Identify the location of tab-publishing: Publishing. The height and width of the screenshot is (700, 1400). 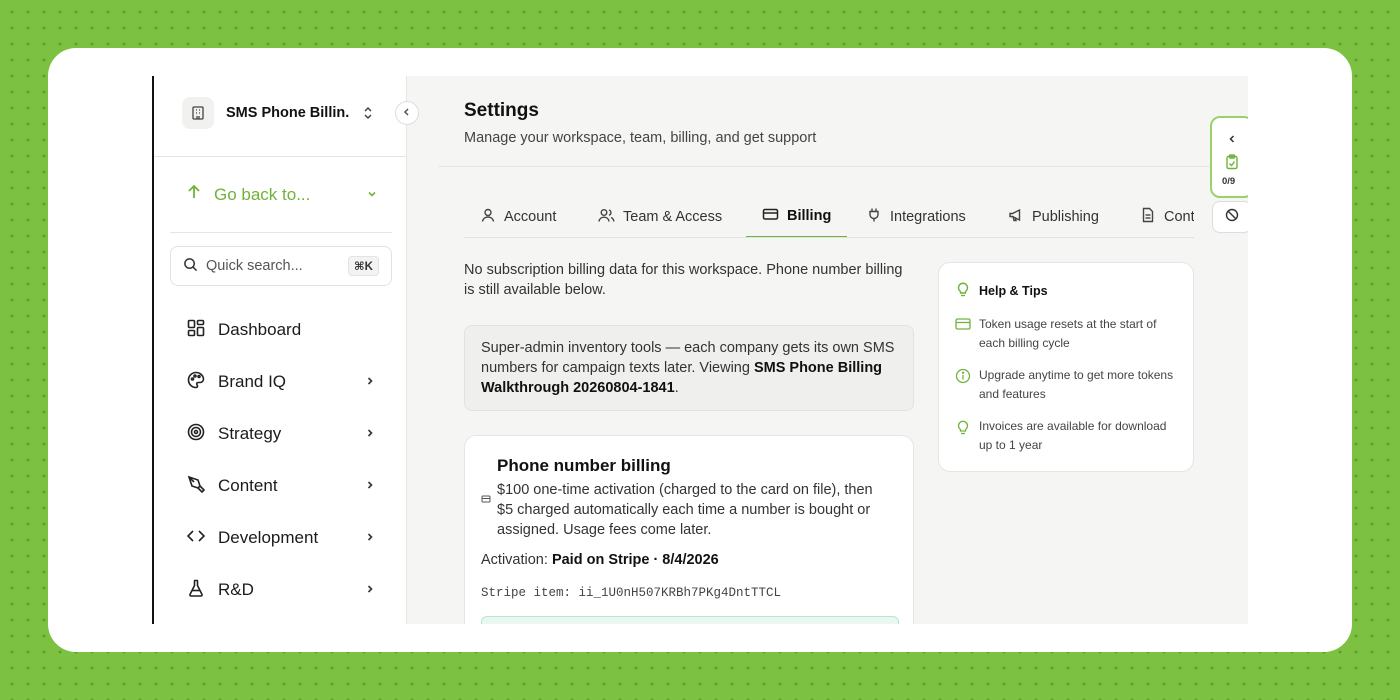
(1053, 216).